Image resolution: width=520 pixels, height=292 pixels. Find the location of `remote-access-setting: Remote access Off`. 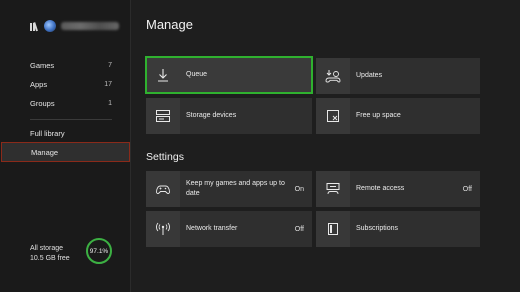

remote-access-setting: Remote access Off is located at coordinates (398, 189).